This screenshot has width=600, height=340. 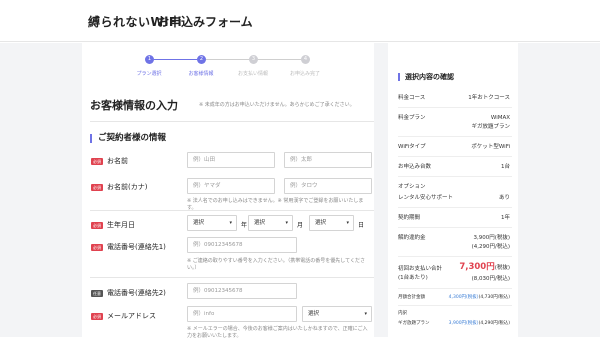 I want to click on summary-row-label: 料金プラン, so click(x=412, y=118).